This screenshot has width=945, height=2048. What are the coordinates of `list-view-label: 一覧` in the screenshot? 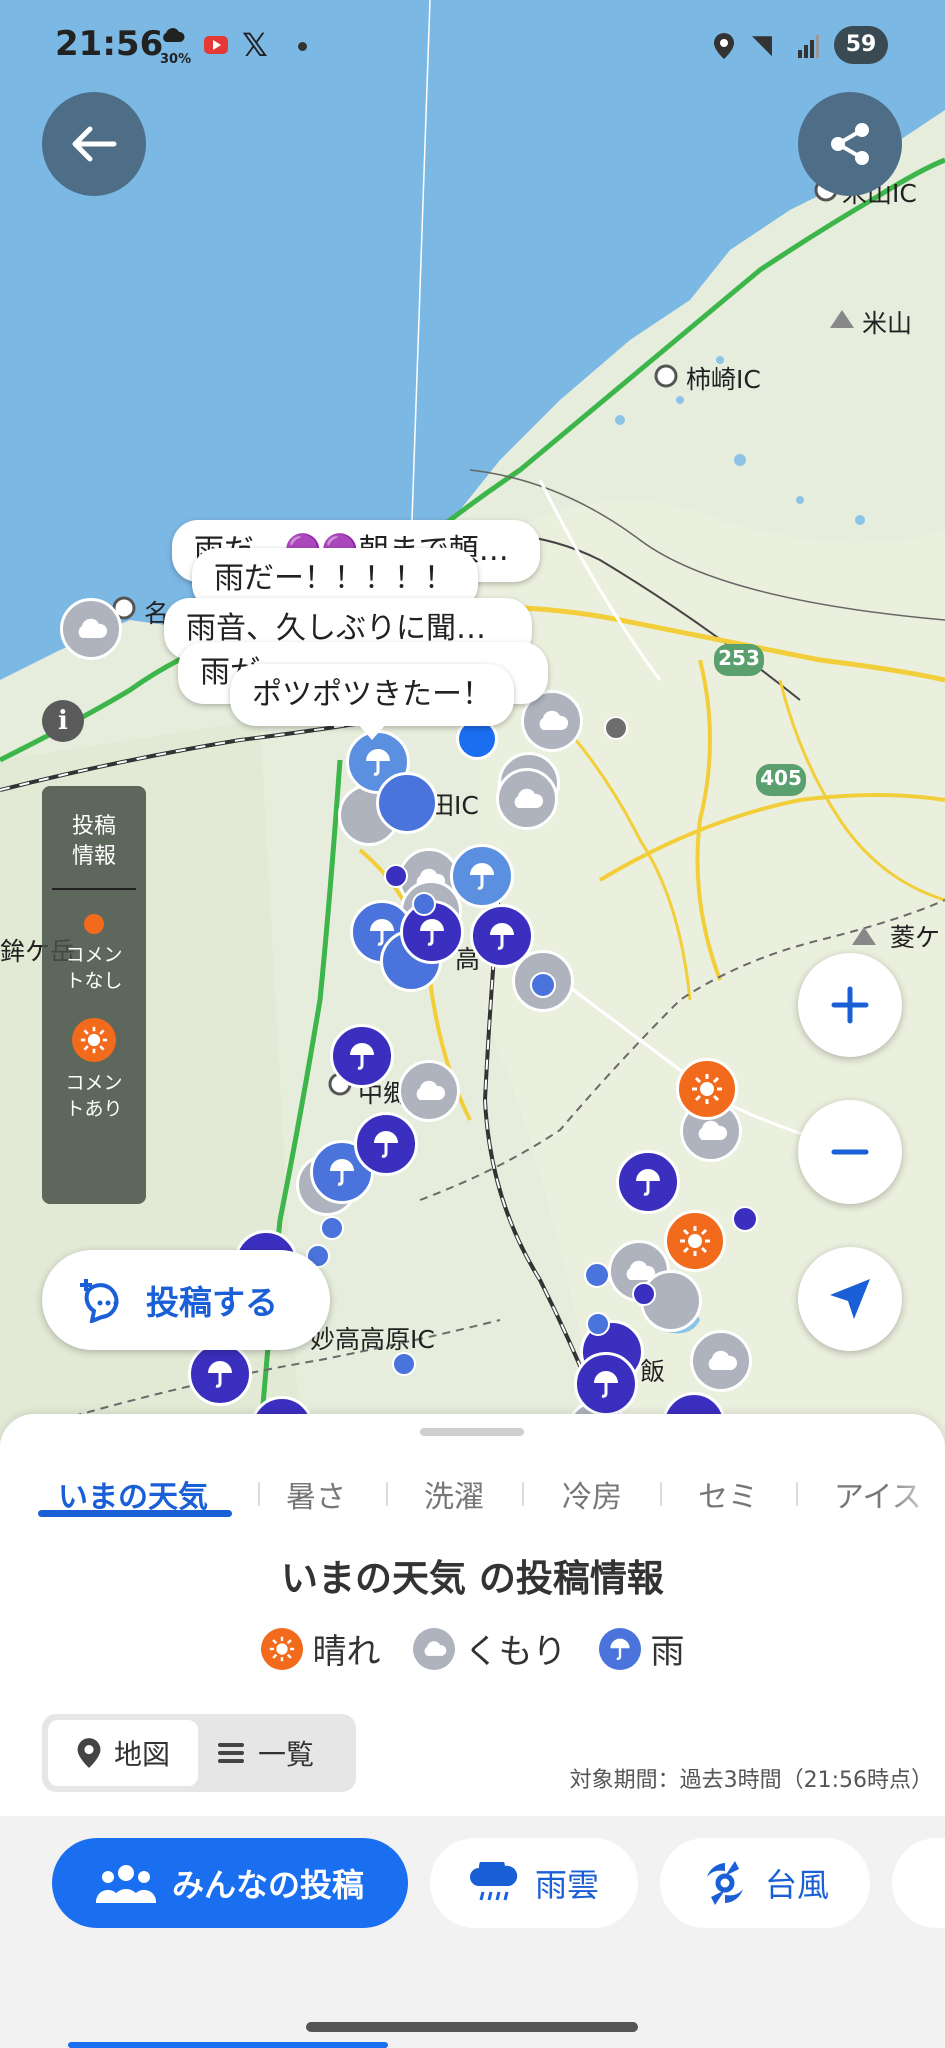 It's located at (286, 1754).